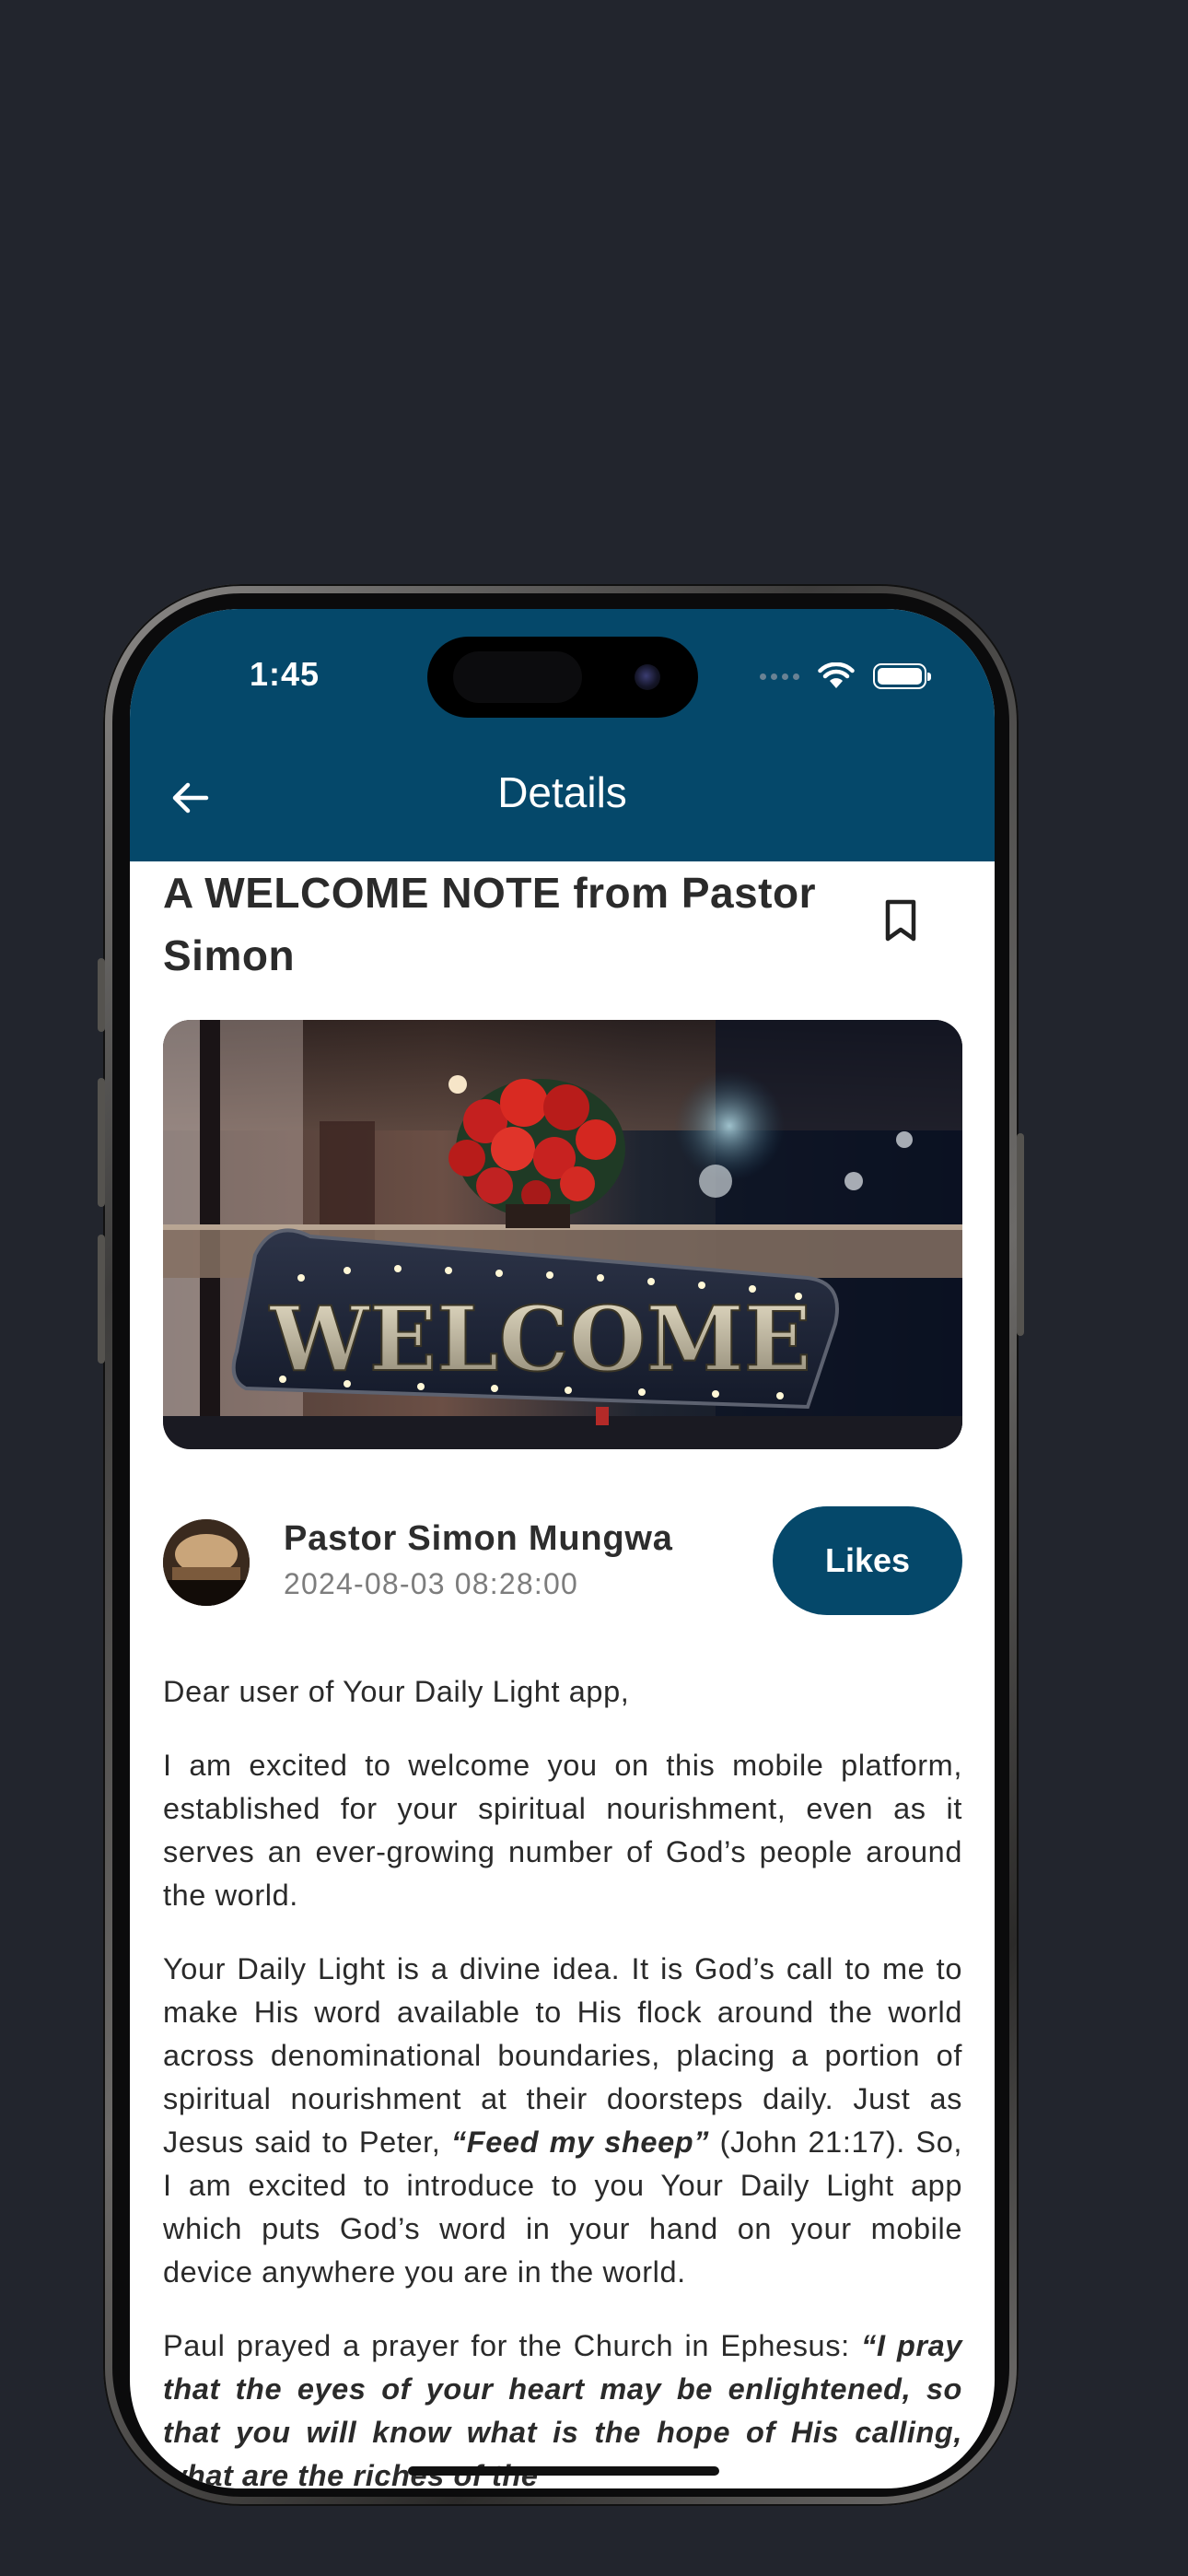  What do you see at coordinates (490, 924) in the screenshot?
I see `post-title: A WELCOME NOTE from Pastor Simon` at bounding box center [490, 924].